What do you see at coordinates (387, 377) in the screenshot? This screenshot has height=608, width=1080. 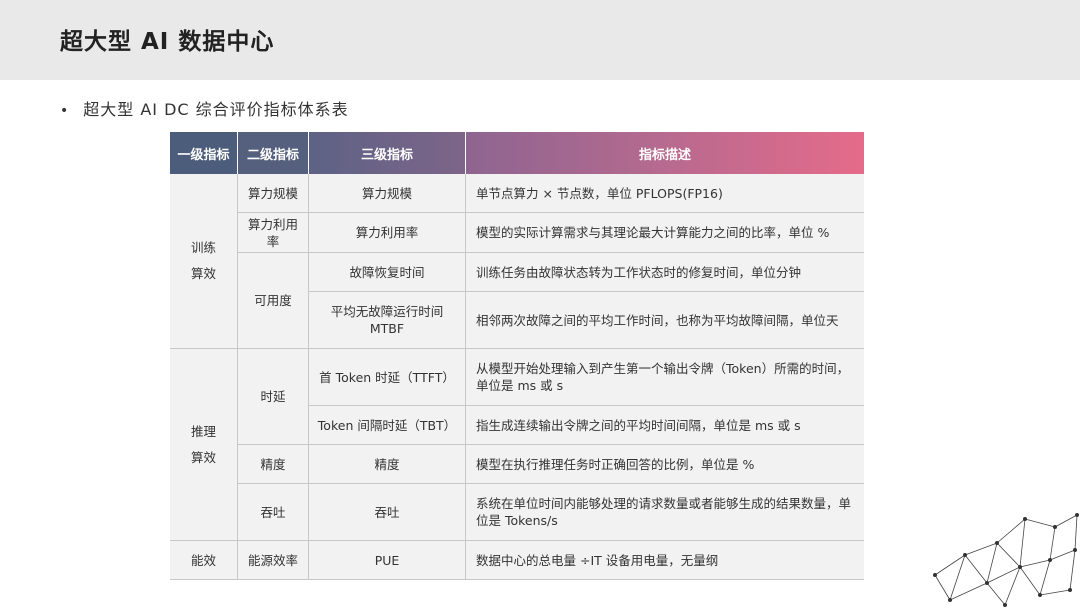 I see `level3-cell: 首 Token 时延（TTFT）` at bounding box center [387, 377].